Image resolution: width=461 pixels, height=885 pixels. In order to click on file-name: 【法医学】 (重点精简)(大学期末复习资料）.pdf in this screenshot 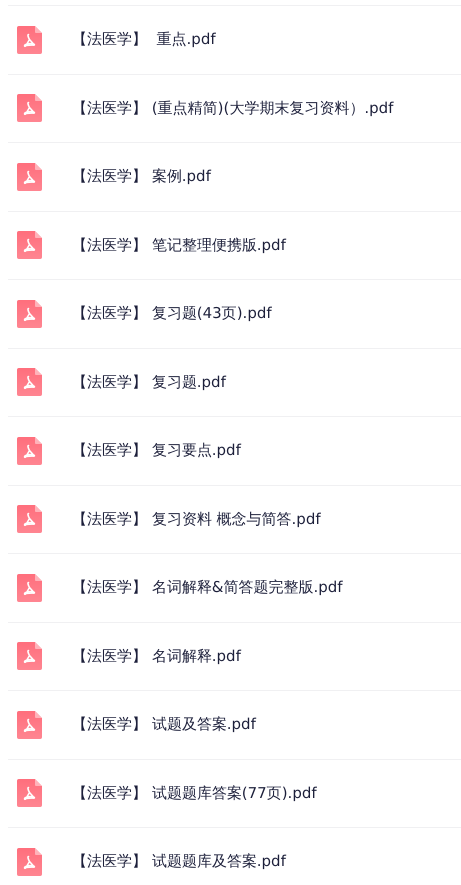, I will do `click(233, 108)`.